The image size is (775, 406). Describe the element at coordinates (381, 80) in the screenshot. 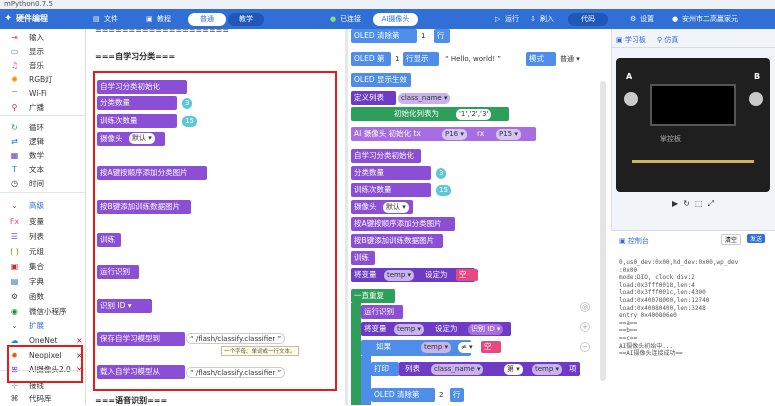

I see `block-oled-take-effect: OLED 显示生效` at that location.